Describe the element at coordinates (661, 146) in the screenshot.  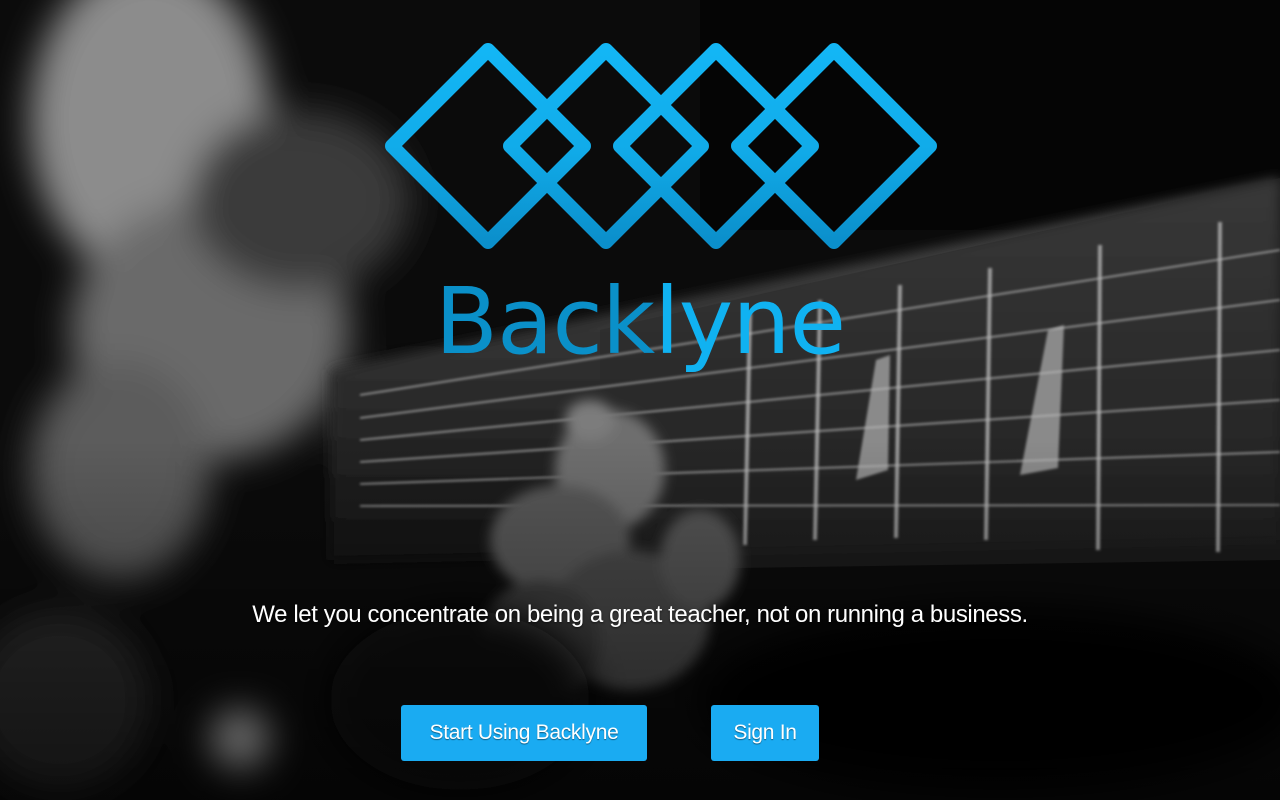
I see `four-interlocking-diamonds-logo-icon` at that location.